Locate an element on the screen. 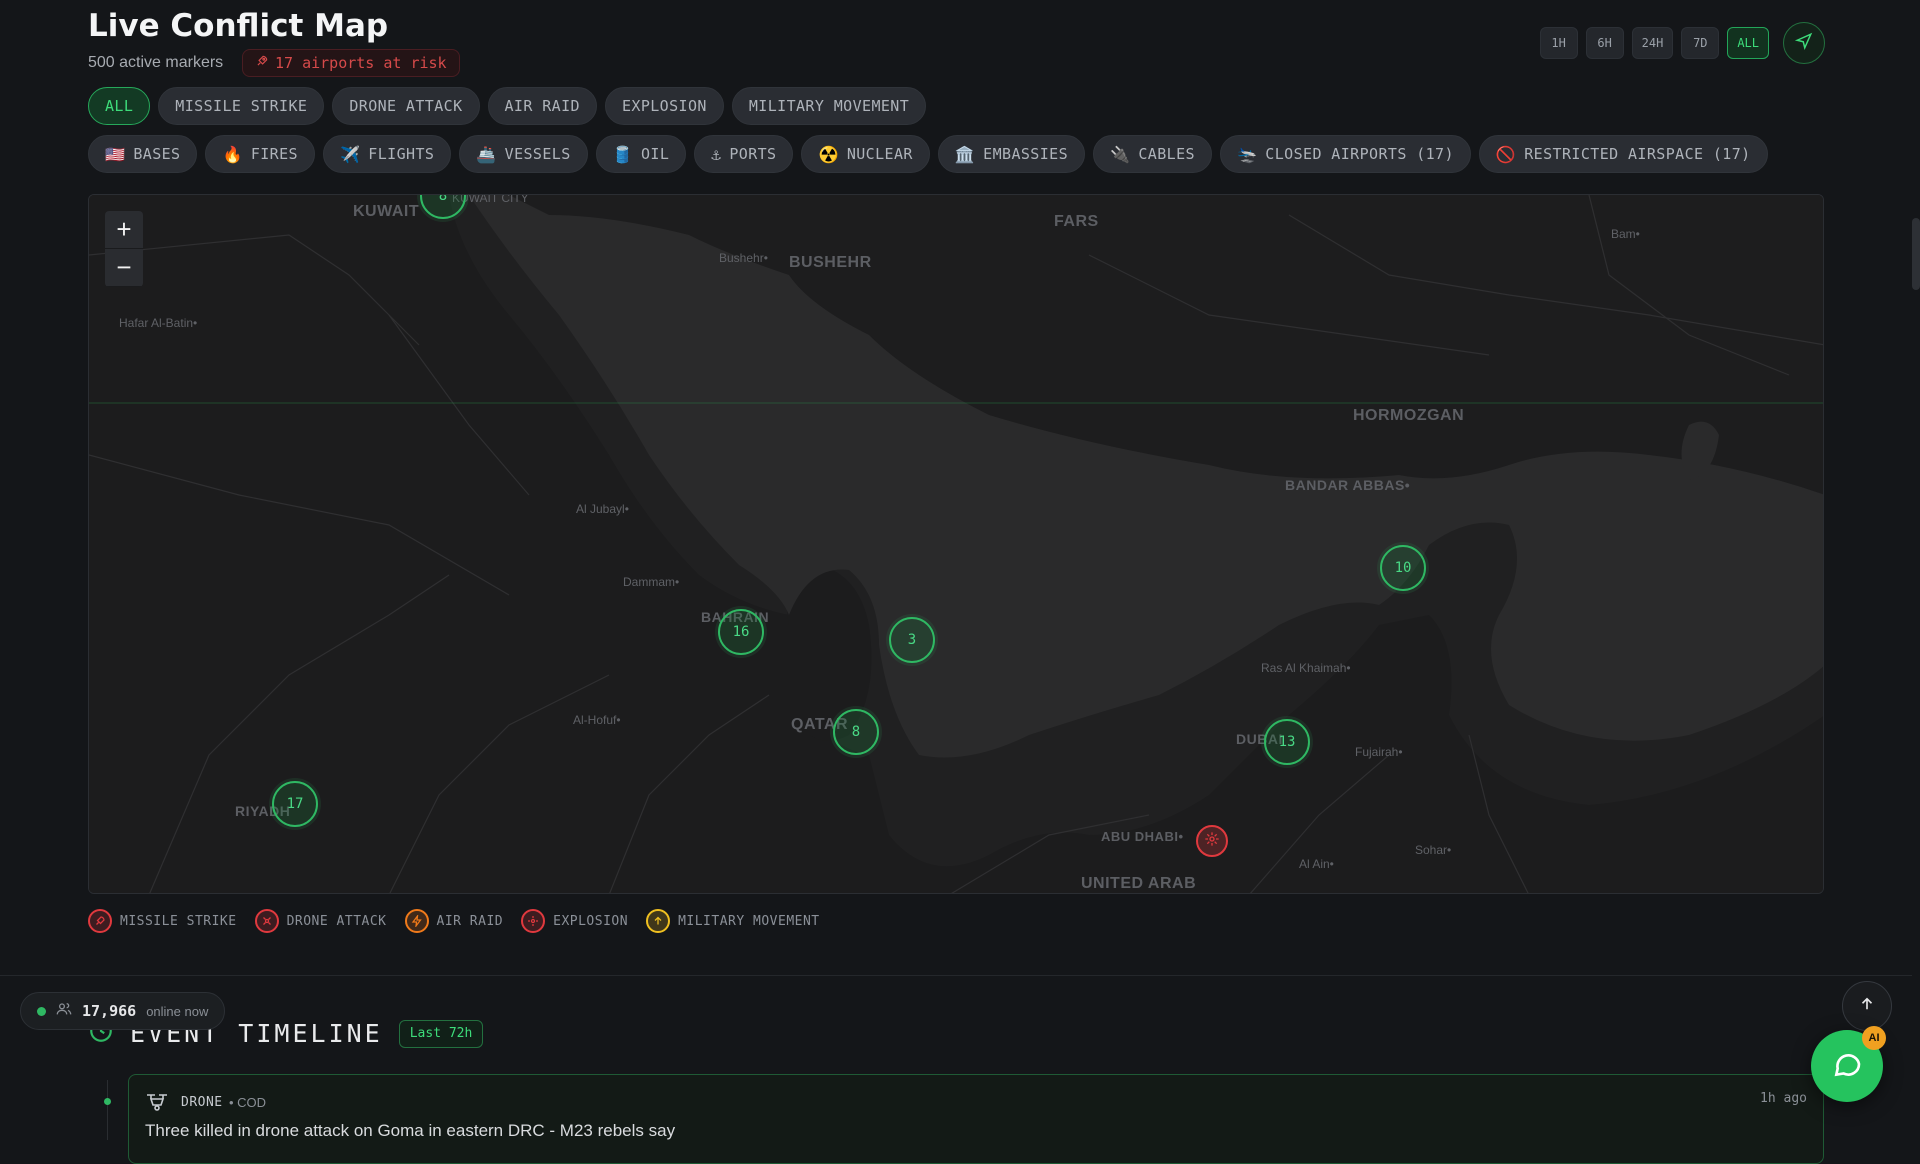  scrollbar-thumb is located at coordinates (1916, 254).